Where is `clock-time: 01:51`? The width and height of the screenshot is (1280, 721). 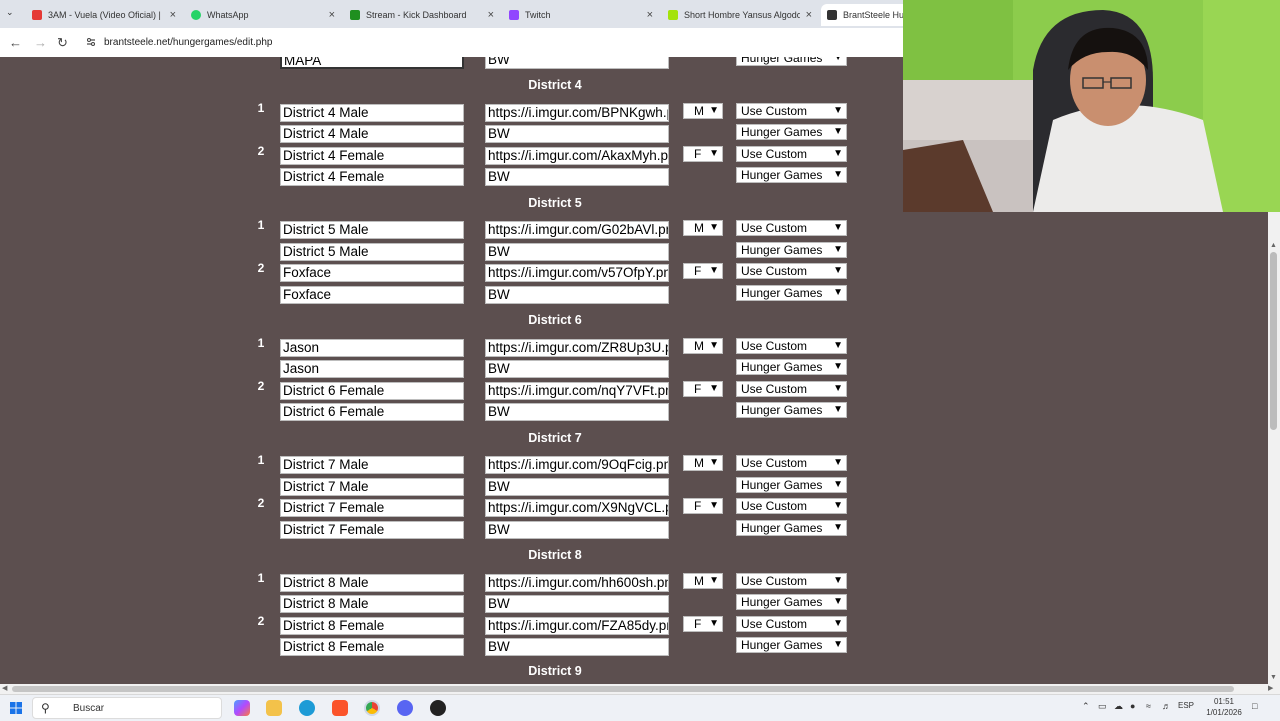
clock-time: 01:51 is located at coordinates (1224, 701).